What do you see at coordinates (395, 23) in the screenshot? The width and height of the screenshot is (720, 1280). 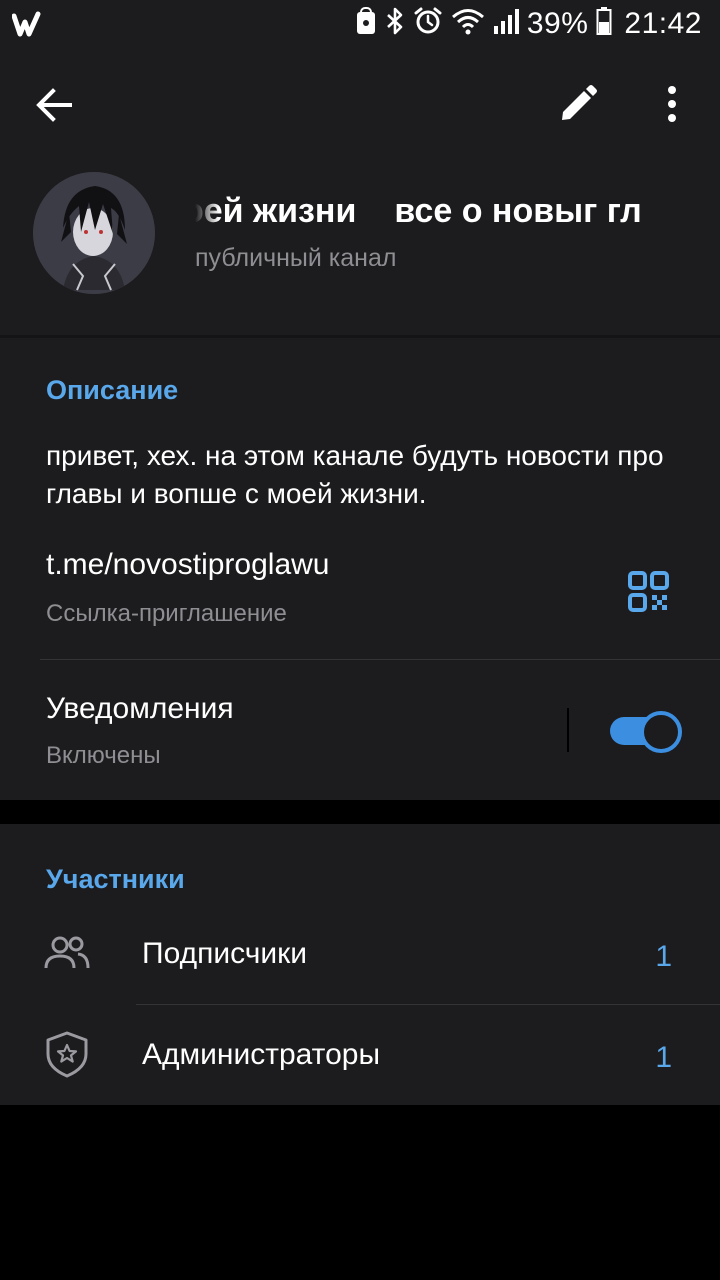 I see `bluetooth-icon` at bounding box center [395, 23].